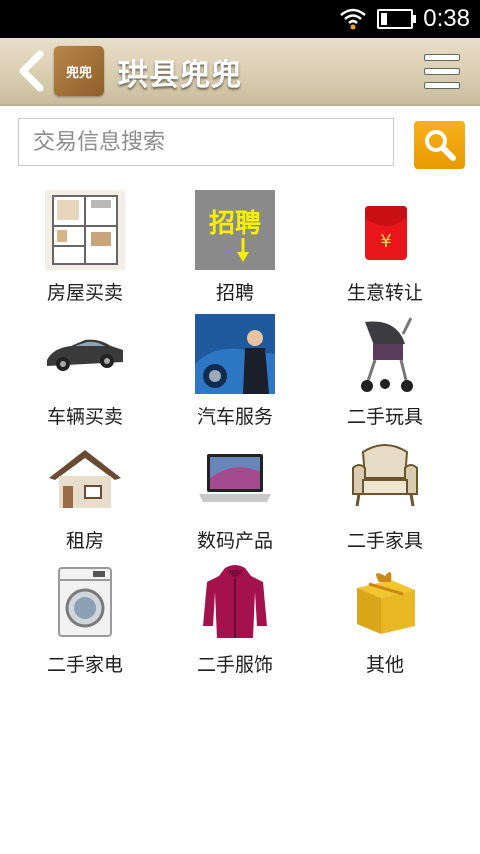 The width and height of the screenshot is (480, 854). I want to click on stroller-icon, so click(385, 354).